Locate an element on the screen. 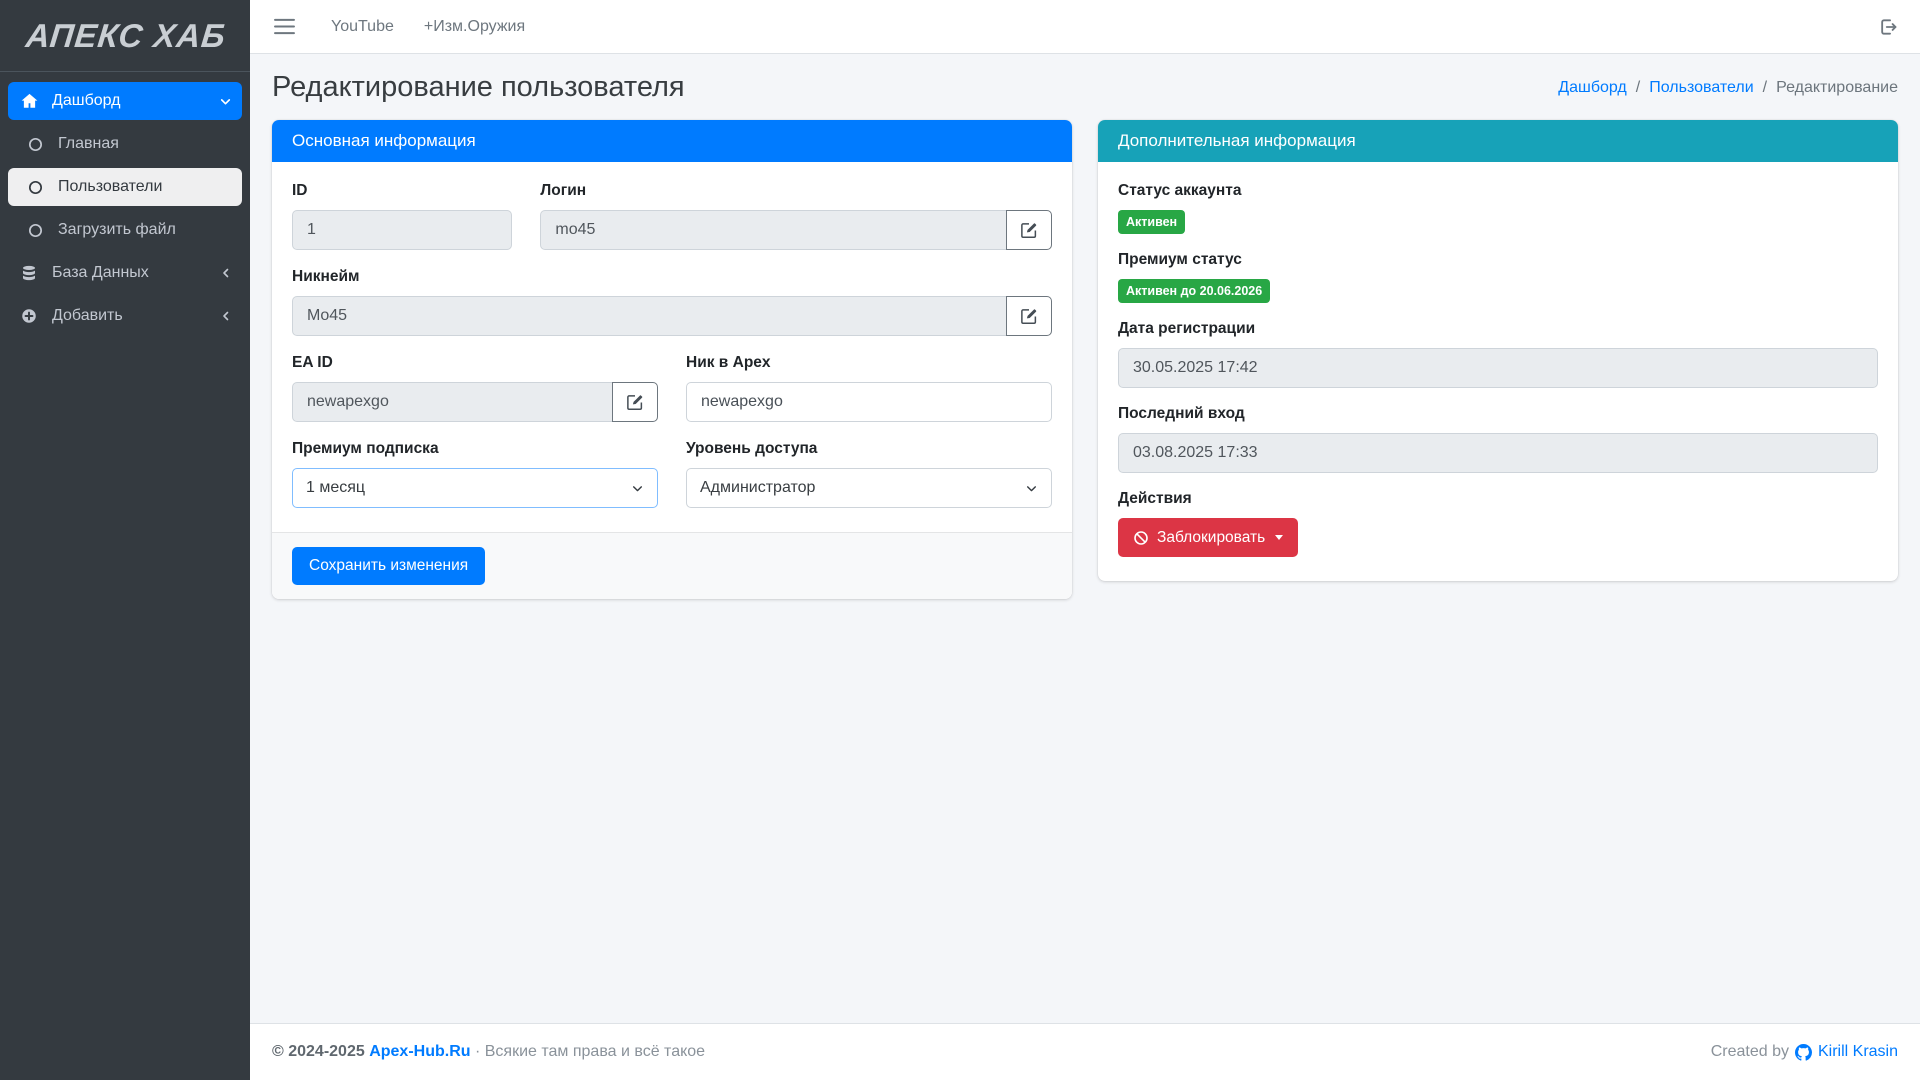  sidebar-item-main: Главная is located at coordinates (125, 144).